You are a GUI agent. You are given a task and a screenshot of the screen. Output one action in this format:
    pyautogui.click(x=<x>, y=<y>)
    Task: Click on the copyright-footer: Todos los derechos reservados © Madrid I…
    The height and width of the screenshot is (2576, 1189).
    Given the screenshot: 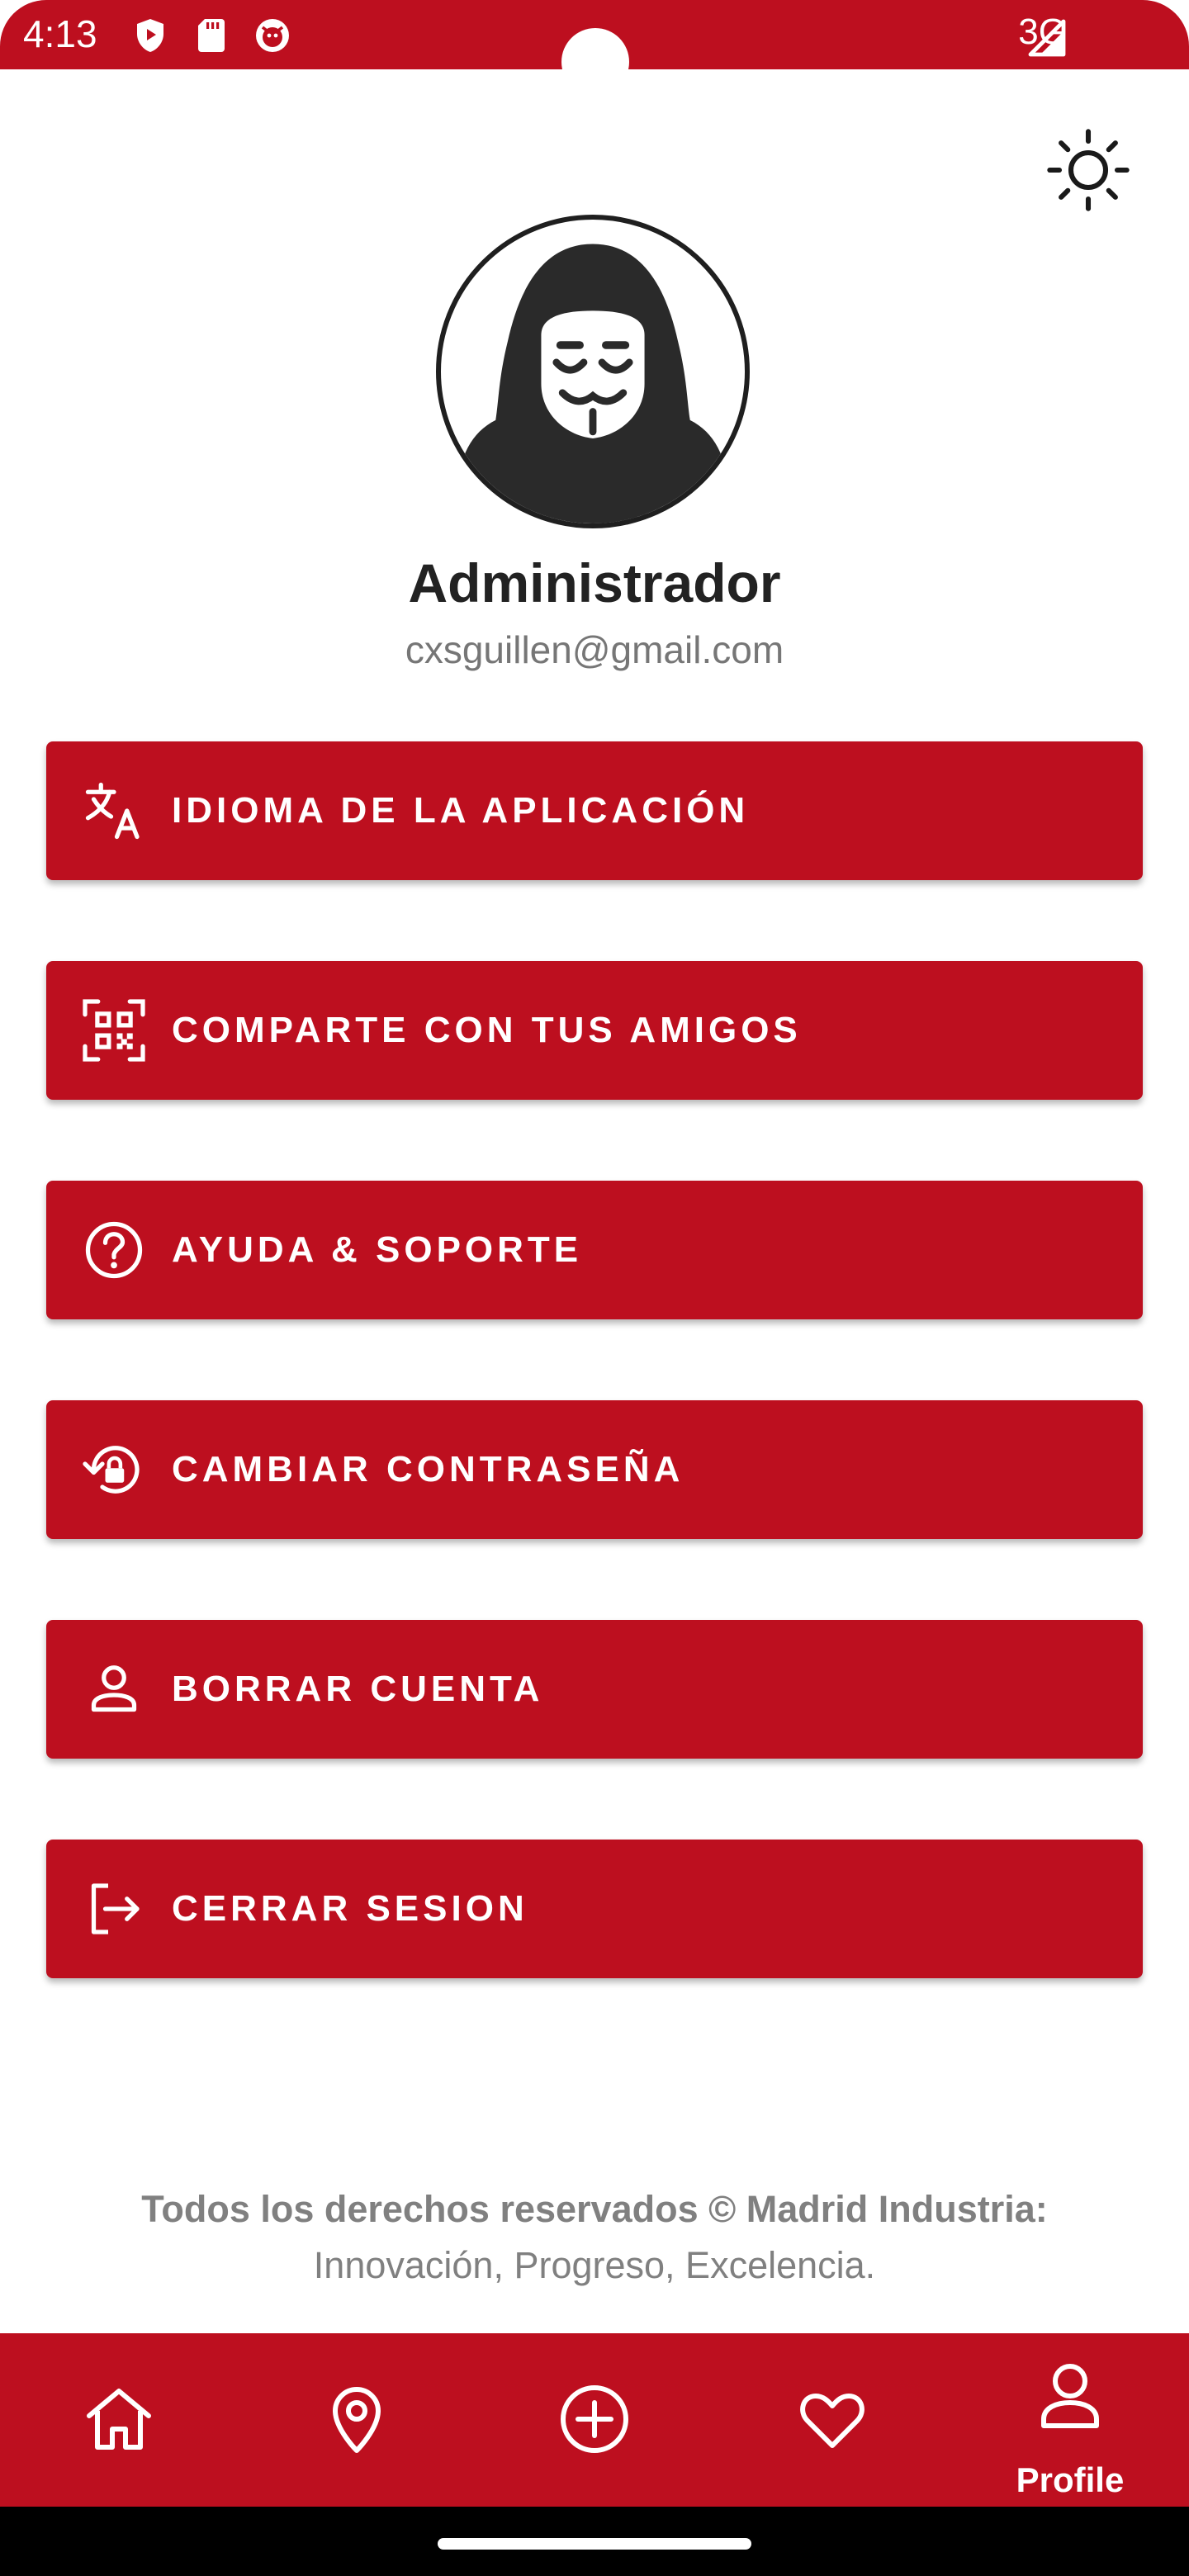 What is the action you would take?
    pyautogui.click(x=594, y=2237)
    